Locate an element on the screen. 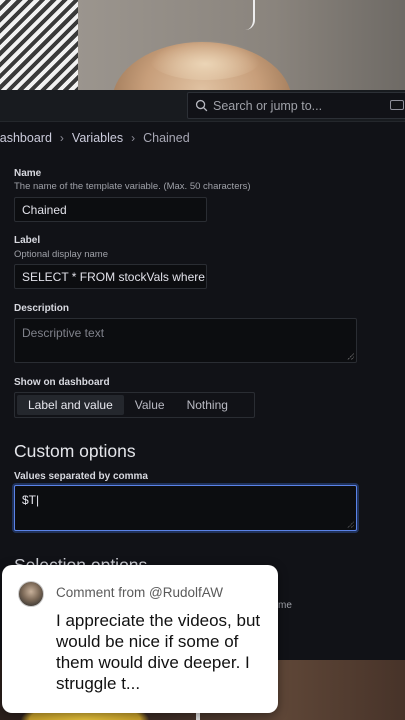 This screenshot has width=405, height=720. label-input: SELECT * FROM stockVals where is located at coordinates (110, 276).